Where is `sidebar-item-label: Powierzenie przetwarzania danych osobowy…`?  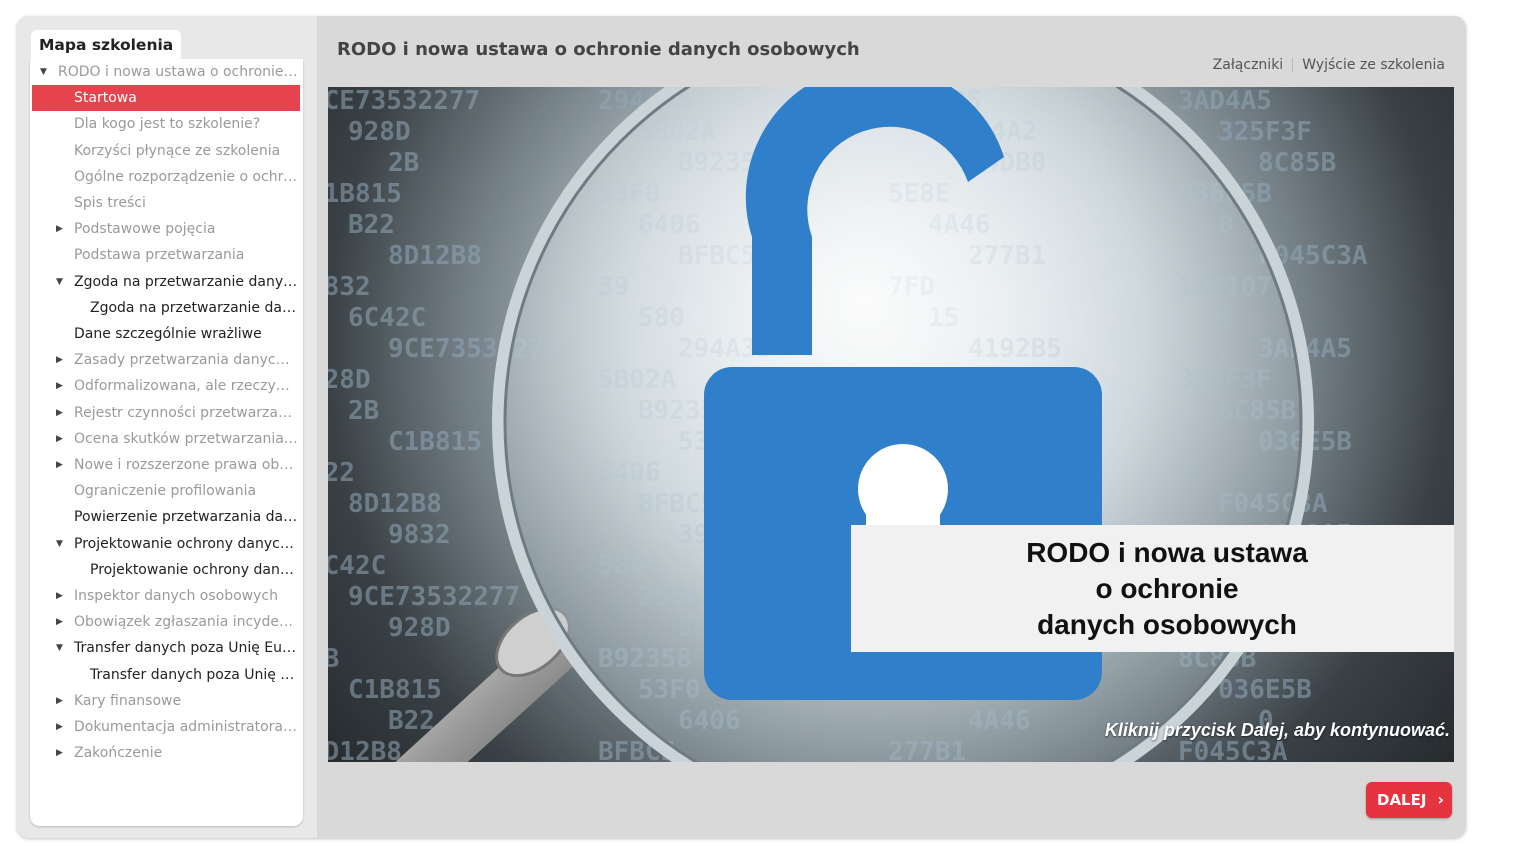
sidebar-item-label: Powierzenie przetwarzania danych osobowy… is located at coordinates (186, 517).